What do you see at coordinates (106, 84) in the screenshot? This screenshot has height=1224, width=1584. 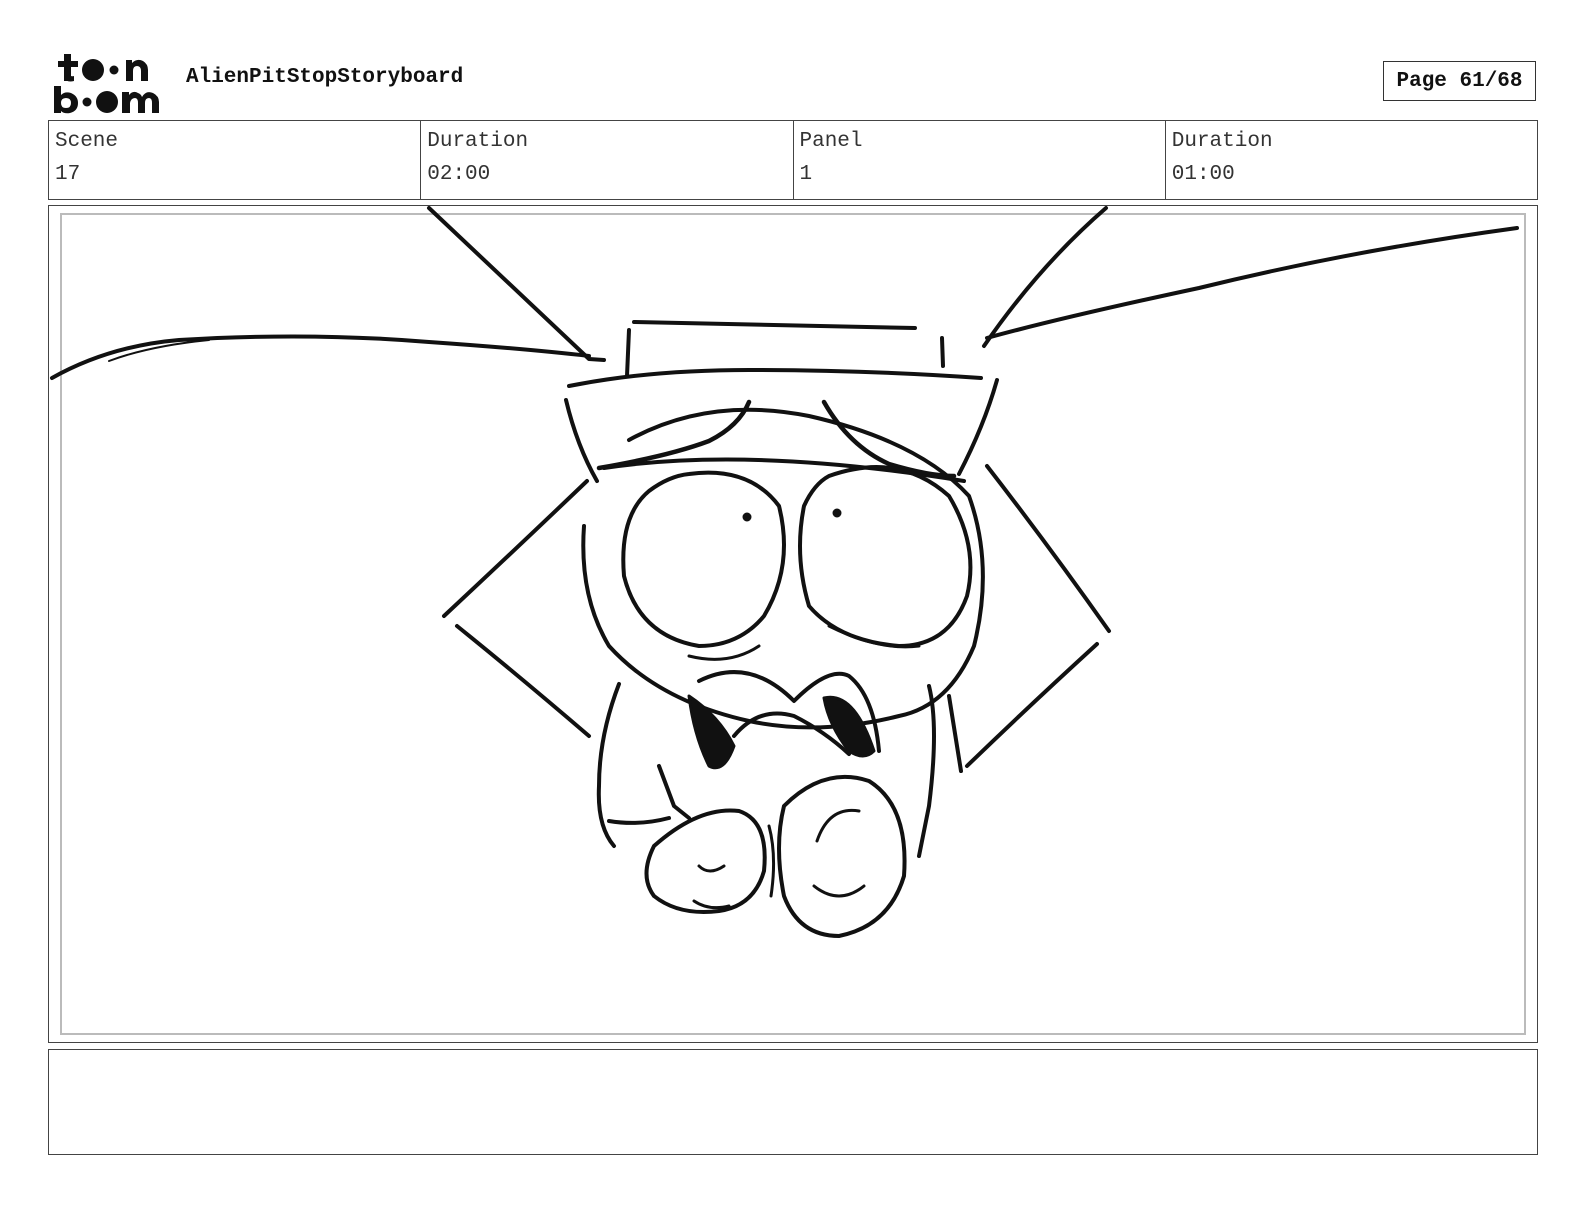 I see `toon-boom-logo` at bounding box center [106, 84].